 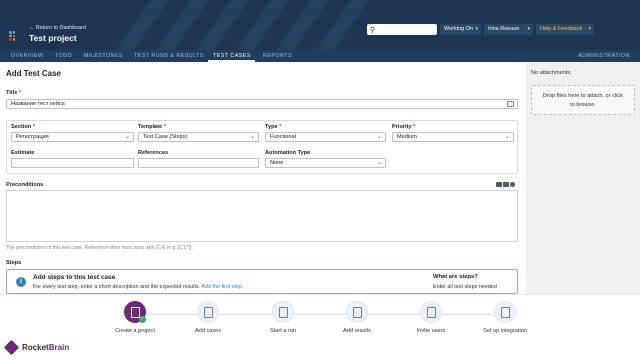 What do you see at coordinates (38, 104) in the screenshot?
I see `title-value: Название тест кейса` at bounding box center [38, 104].